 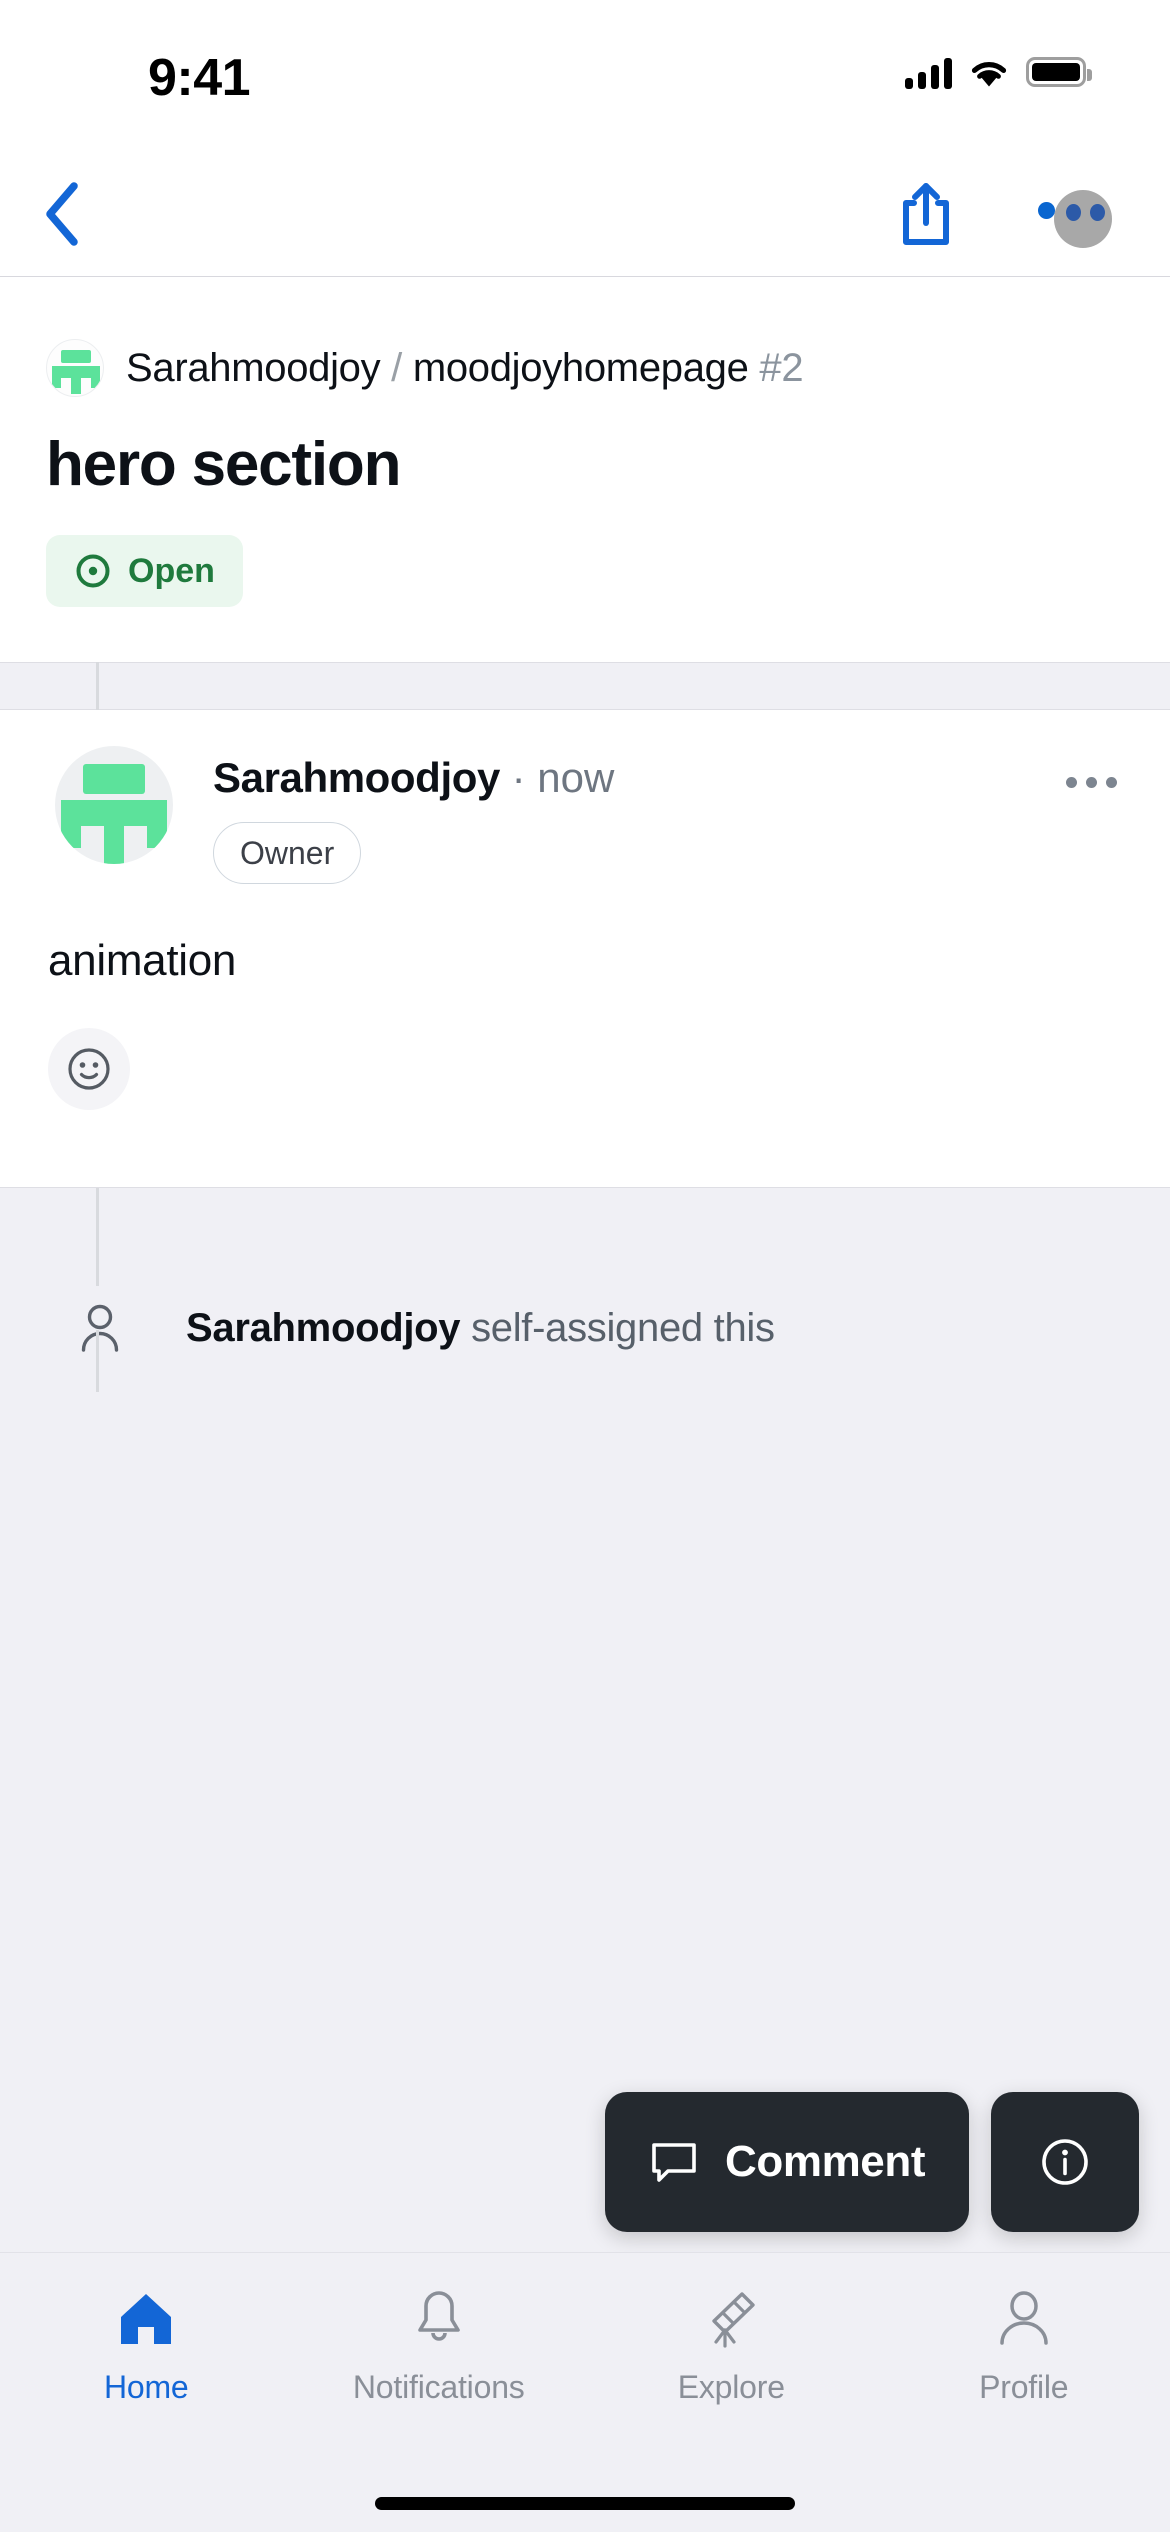 What do you see at coordinates (585, 686) in the screenshot?
I see `section-divider` at bounding box center [585, 686].